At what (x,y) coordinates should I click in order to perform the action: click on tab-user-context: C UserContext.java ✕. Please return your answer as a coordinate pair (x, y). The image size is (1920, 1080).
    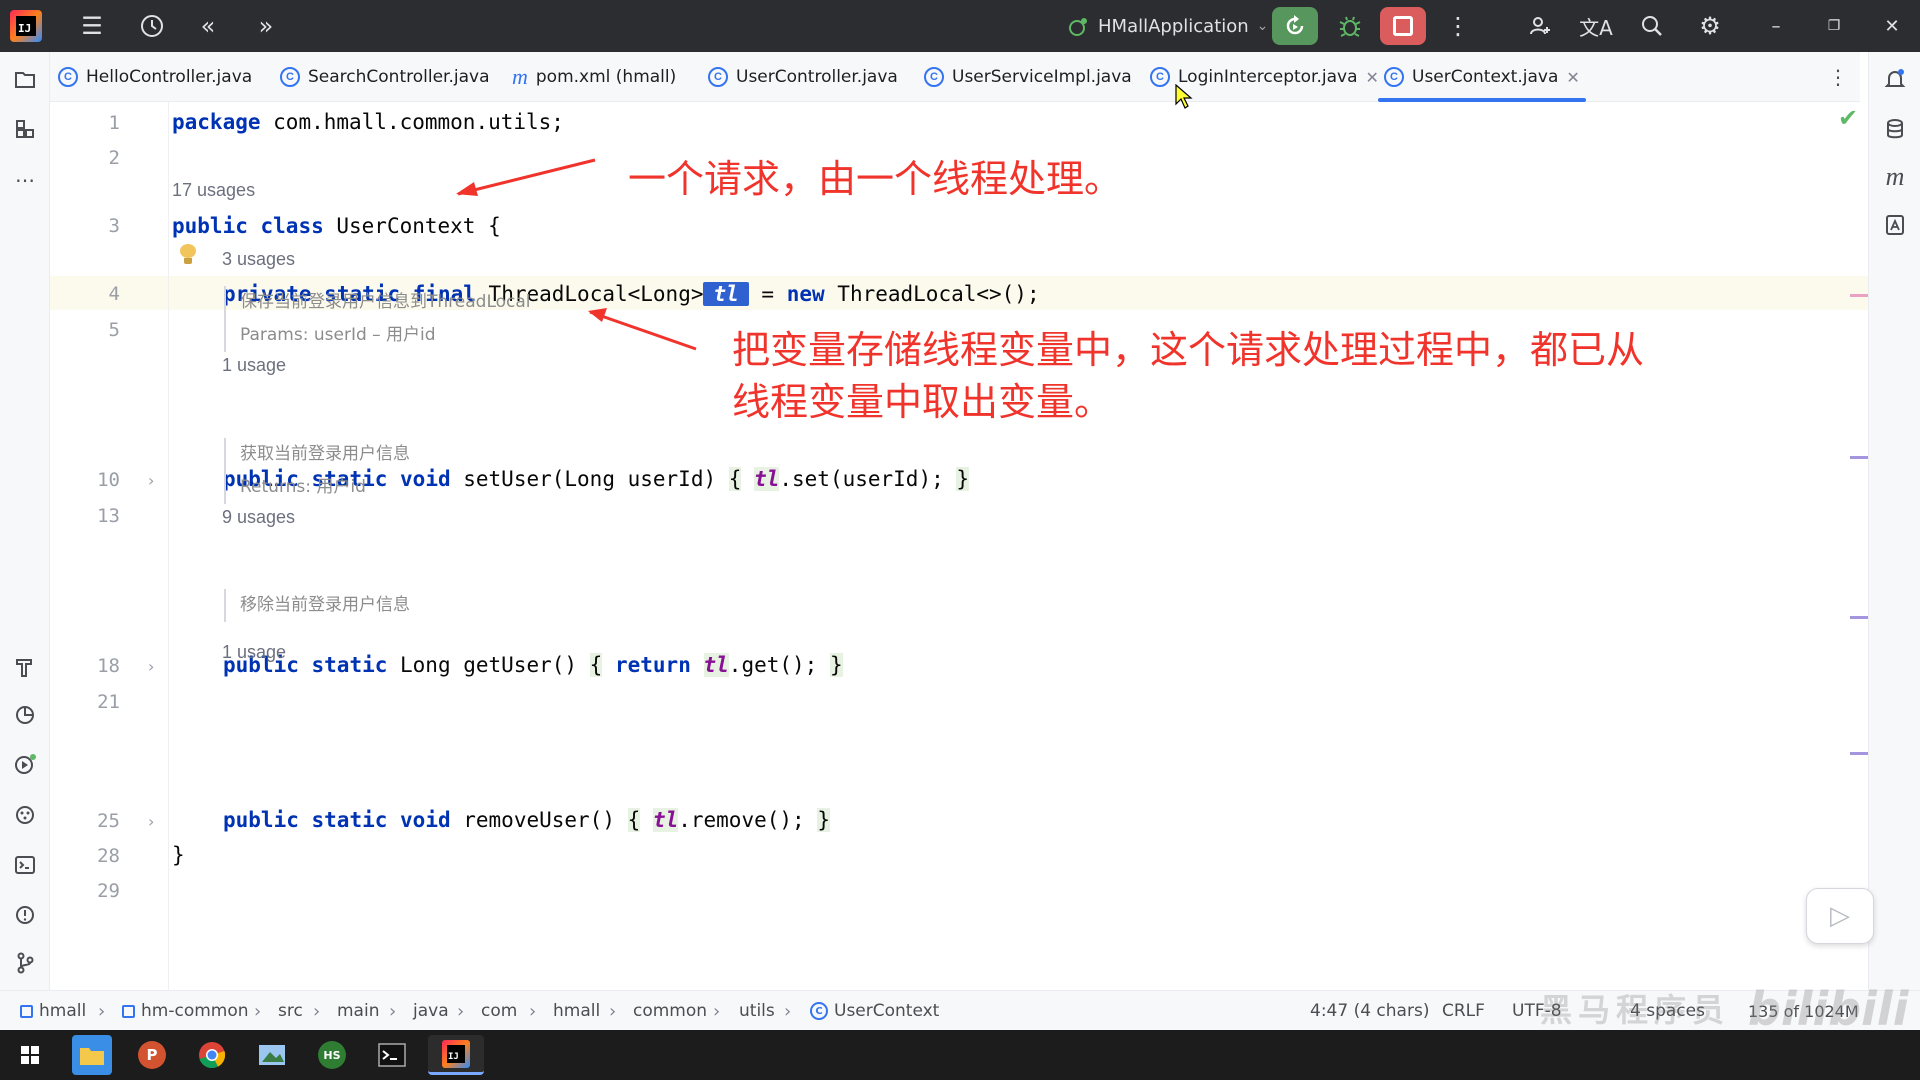
    Looking at the image, I should click on (1482, 77).